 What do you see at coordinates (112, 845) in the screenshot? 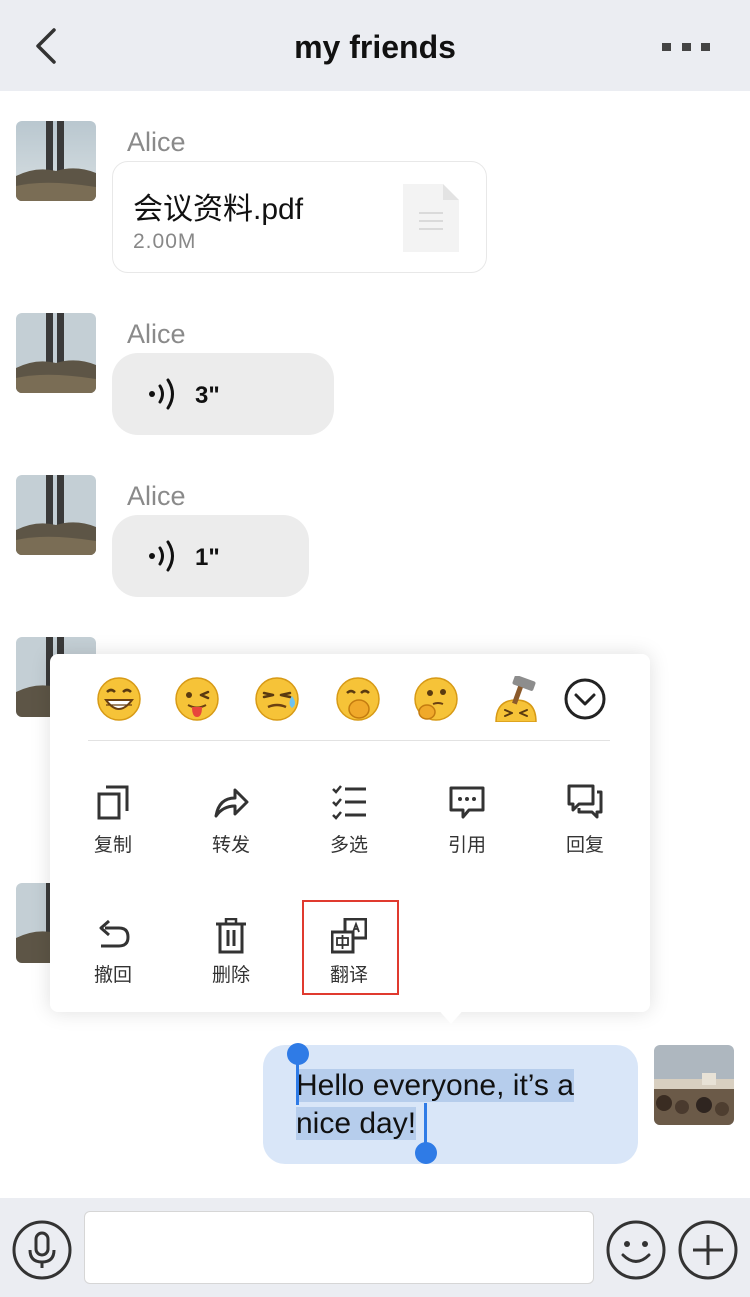
I see `copy-label: 复制` at bounding box center [112, 845].